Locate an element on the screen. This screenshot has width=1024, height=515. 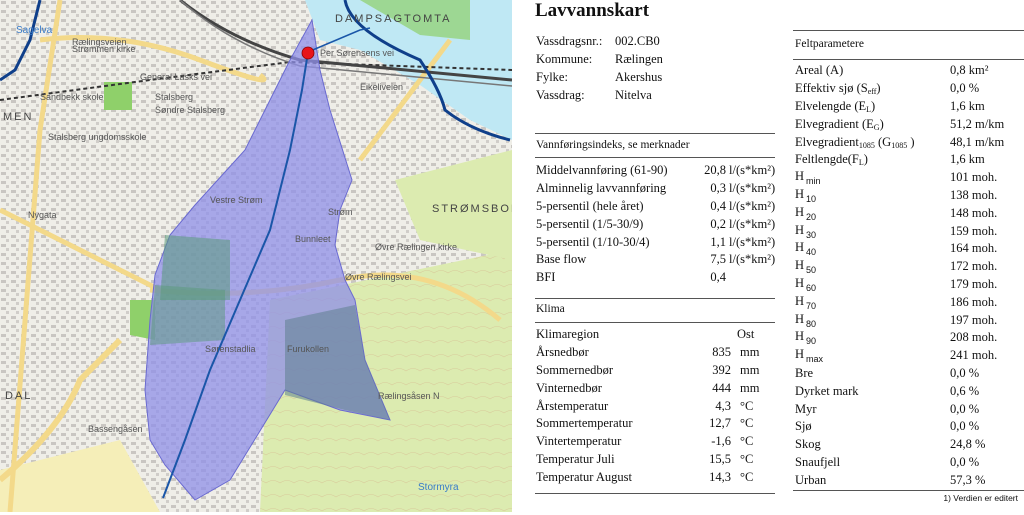
felt-value: 24,8 % is located at coordinates (968, 444).